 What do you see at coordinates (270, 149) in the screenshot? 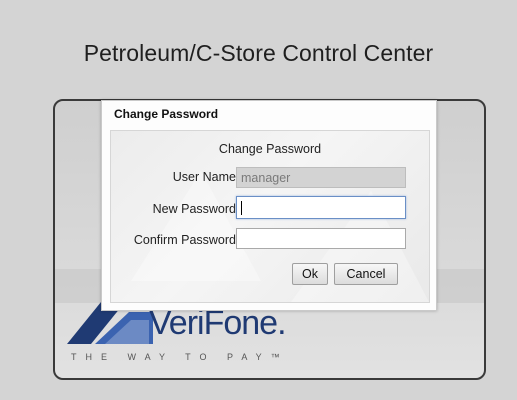
I see `form-header: Change Password` at bounding box center [270, 149].